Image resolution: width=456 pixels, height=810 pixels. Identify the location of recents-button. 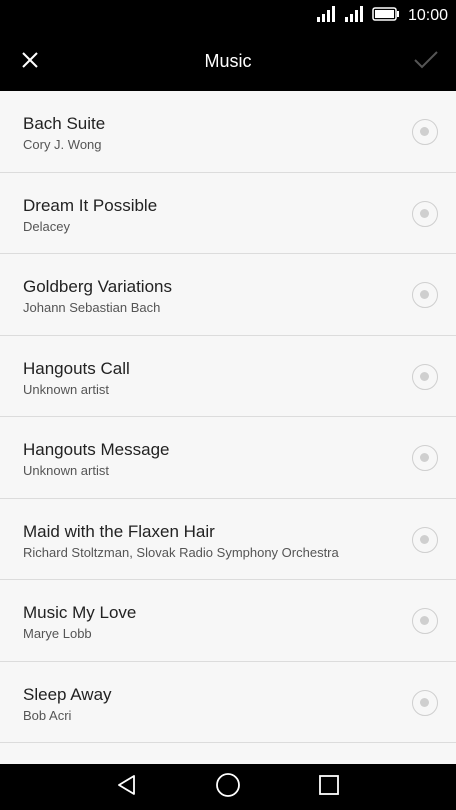
(329, 787).